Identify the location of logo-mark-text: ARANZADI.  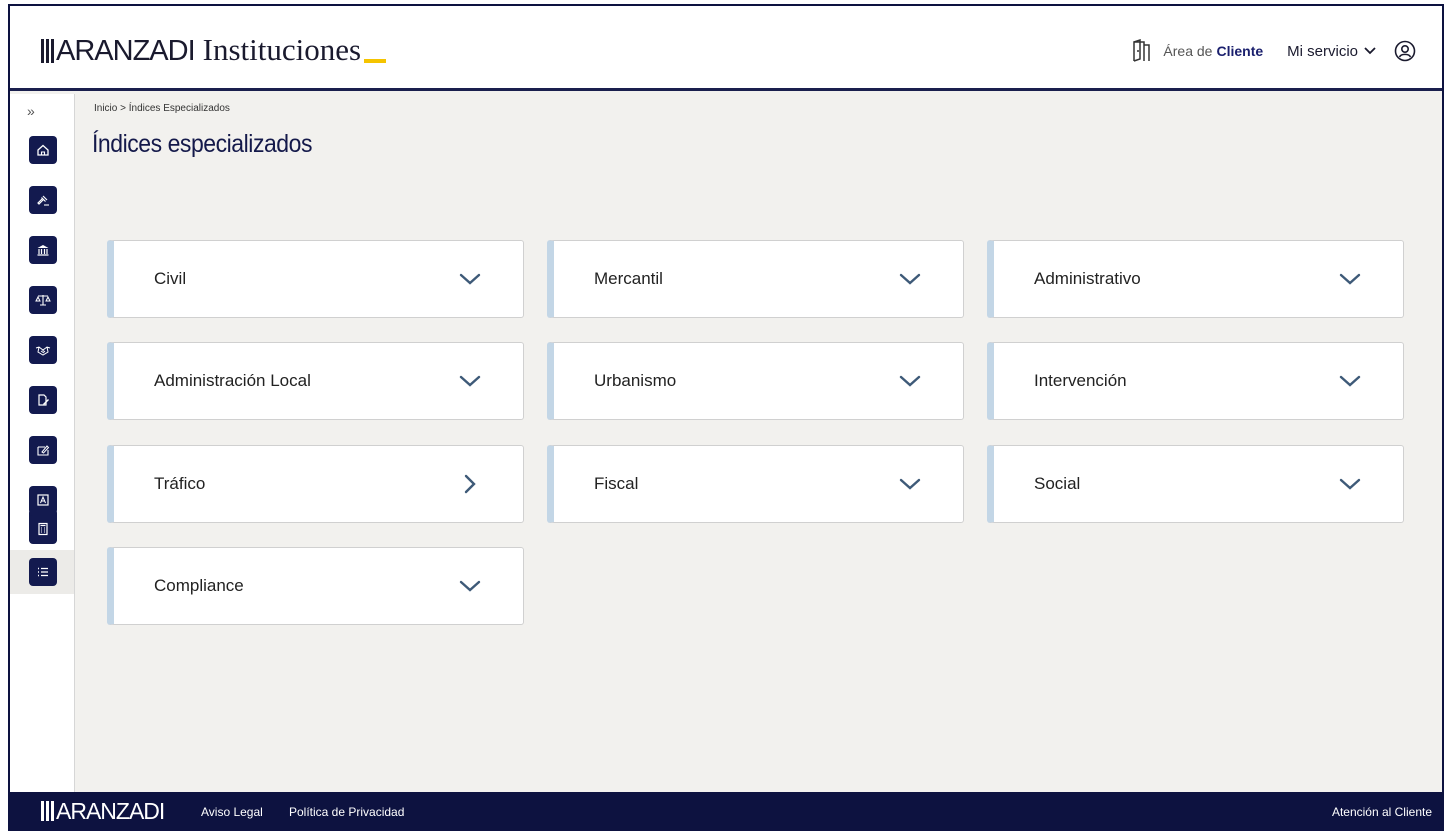
(126, 51).